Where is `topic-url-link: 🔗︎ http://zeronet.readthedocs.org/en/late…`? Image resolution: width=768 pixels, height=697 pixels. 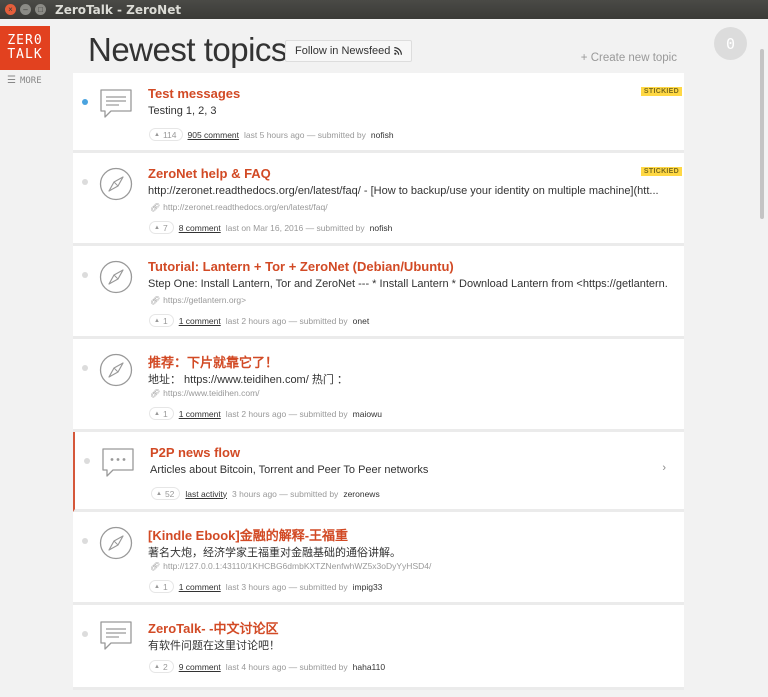 topic-url-link: 🔗︎ http://zeronet.readthedocs.org/en/late… is located at coordinates (239, 207).